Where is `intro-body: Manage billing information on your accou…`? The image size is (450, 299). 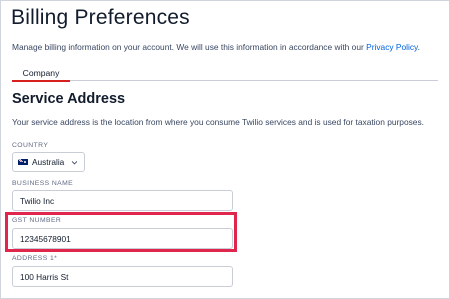 intro-body: Manage billing information on your accou… is located at coordinates (189, 47).